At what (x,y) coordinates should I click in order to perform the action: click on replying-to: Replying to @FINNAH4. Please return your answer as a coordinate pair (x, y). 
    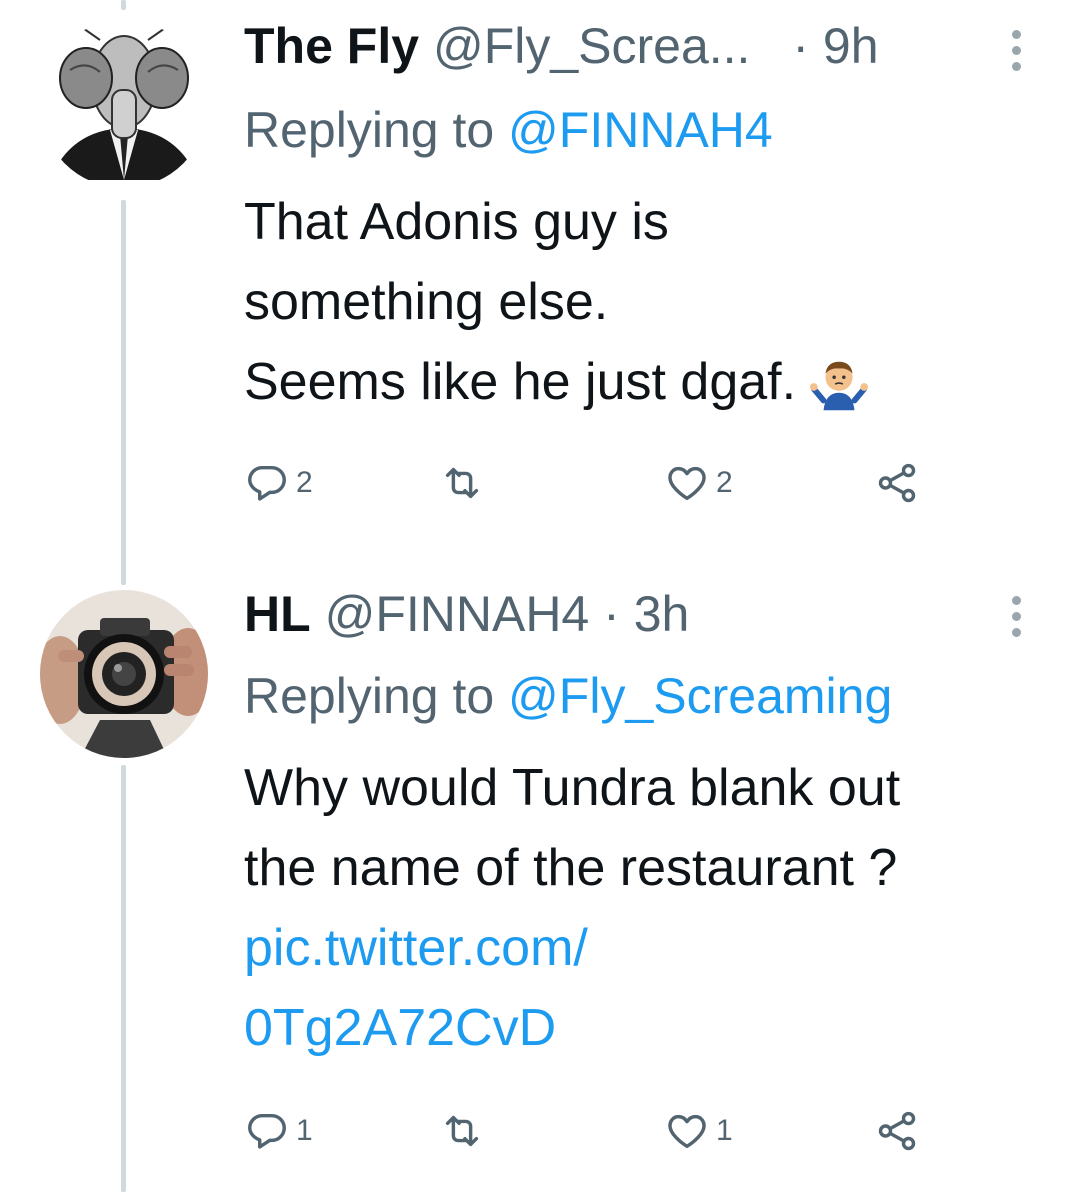
    Looking at the image, I should click on (508, 130).